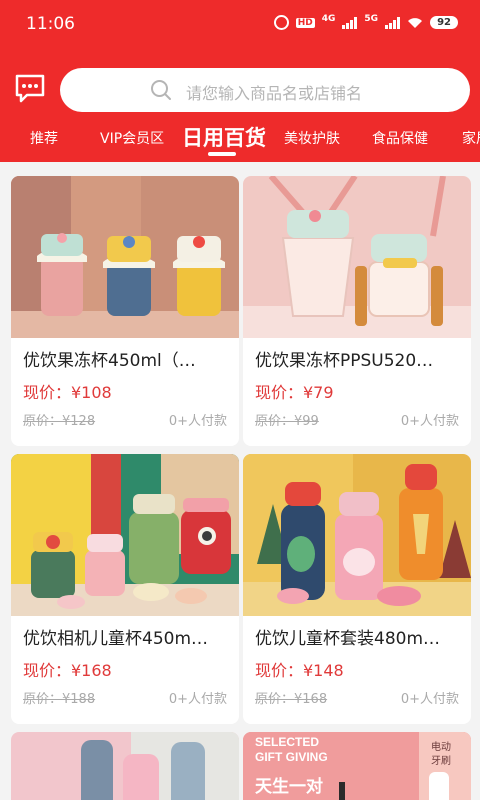 This screenshot has width=480, height=800. I want to click on product-price: 现价：¥148, so click(299, 670).